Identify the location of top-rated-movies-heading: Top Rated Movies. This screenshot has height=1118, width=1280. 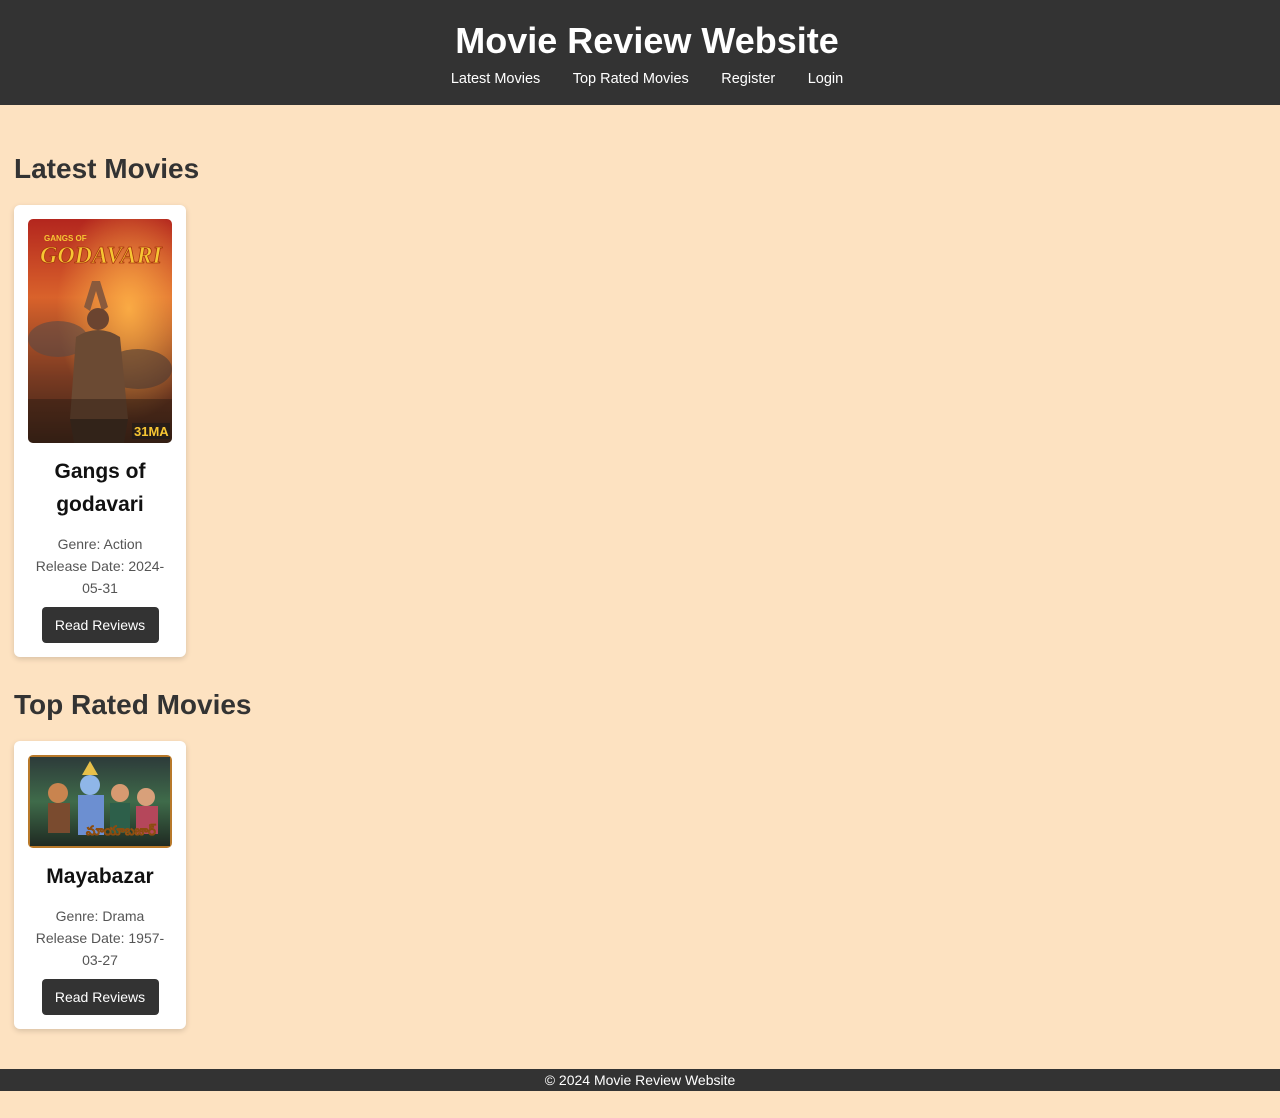
(133, 704).